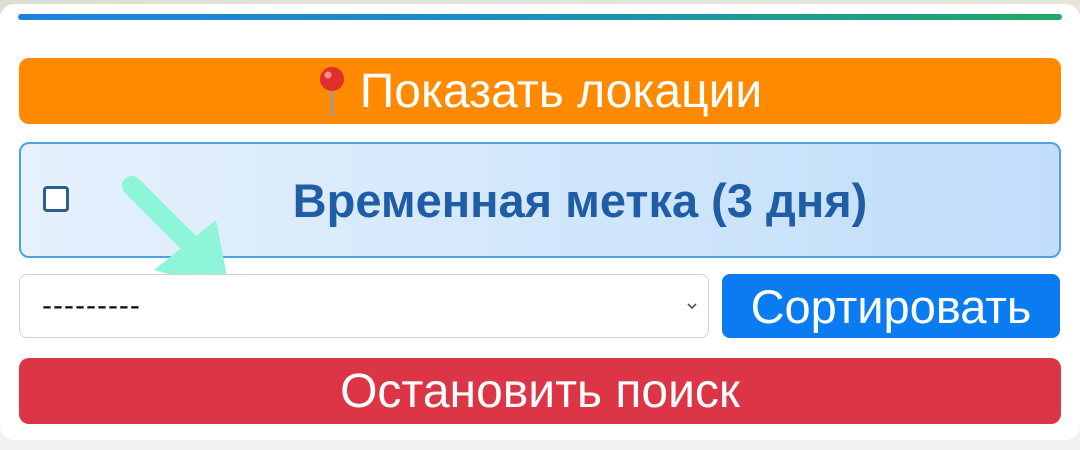 Image resolution: width=1080 pixels, height=450 pixels. I want to click on stop-search-button: Остановить поиск, so click(540, 391).